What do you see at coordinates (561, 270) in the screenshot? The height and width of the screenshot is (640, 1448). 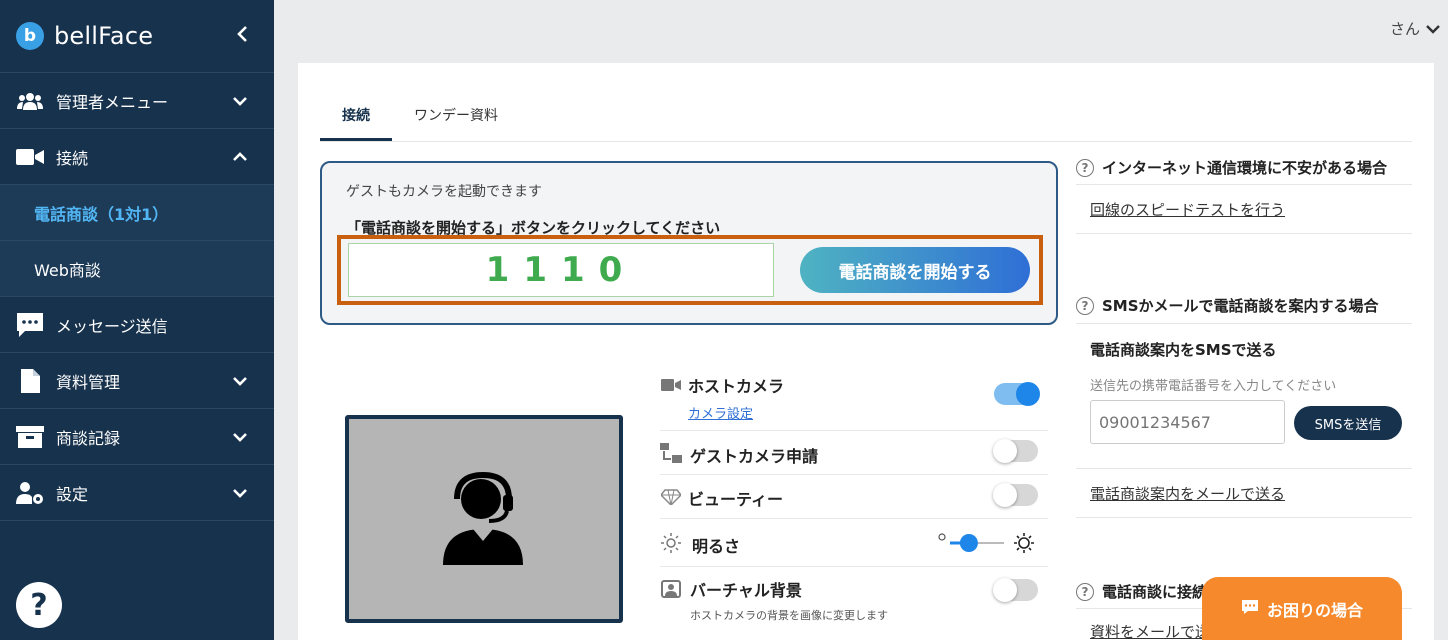 I see `meeting-code-field: 1110` at bounding box center [561, 270].